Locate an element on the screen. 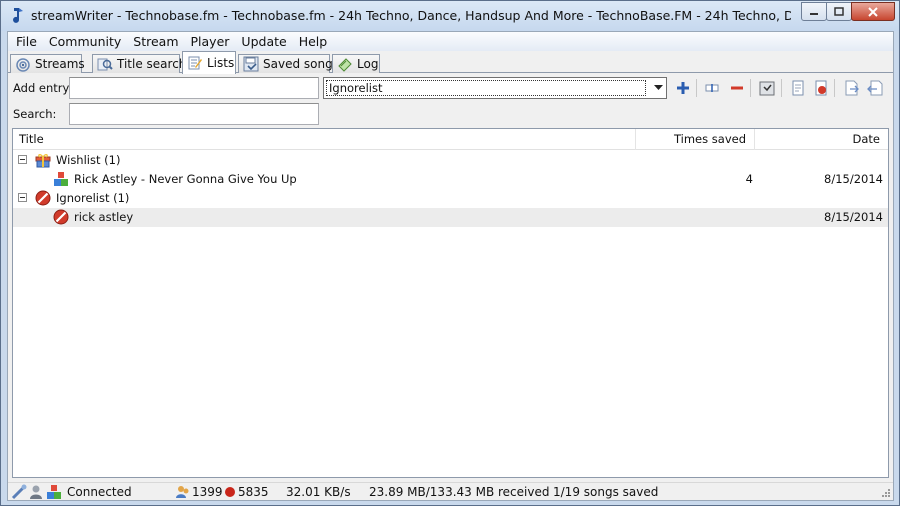  transfer-speed: 32.01 KB/s is located at coordinates (318, 492).